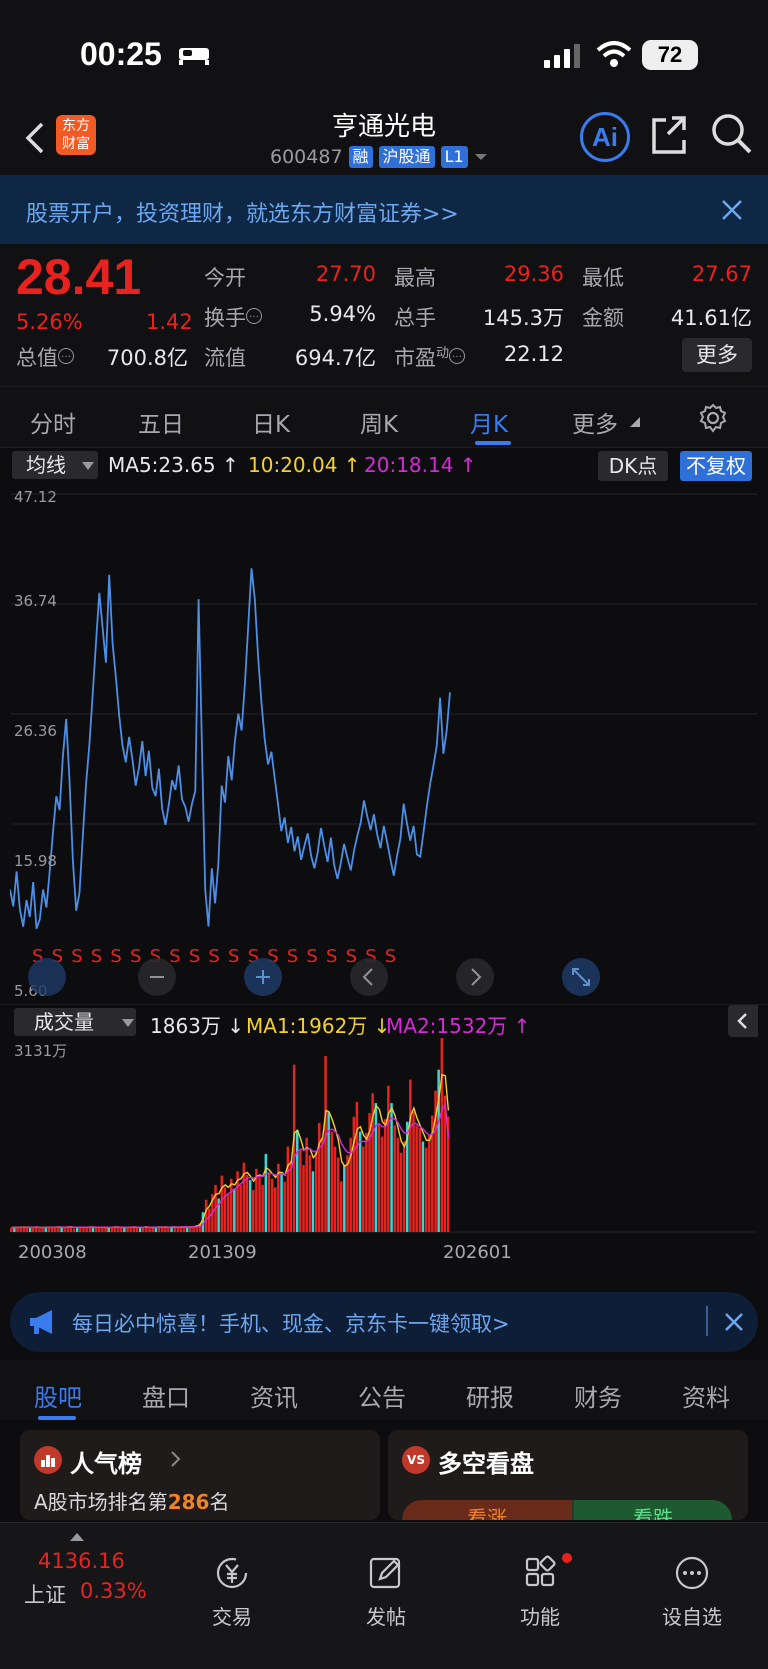 This screenshot has width=768, height=1669. I want to click on volume-indicator-select: 成交量, so click(75, 1022).